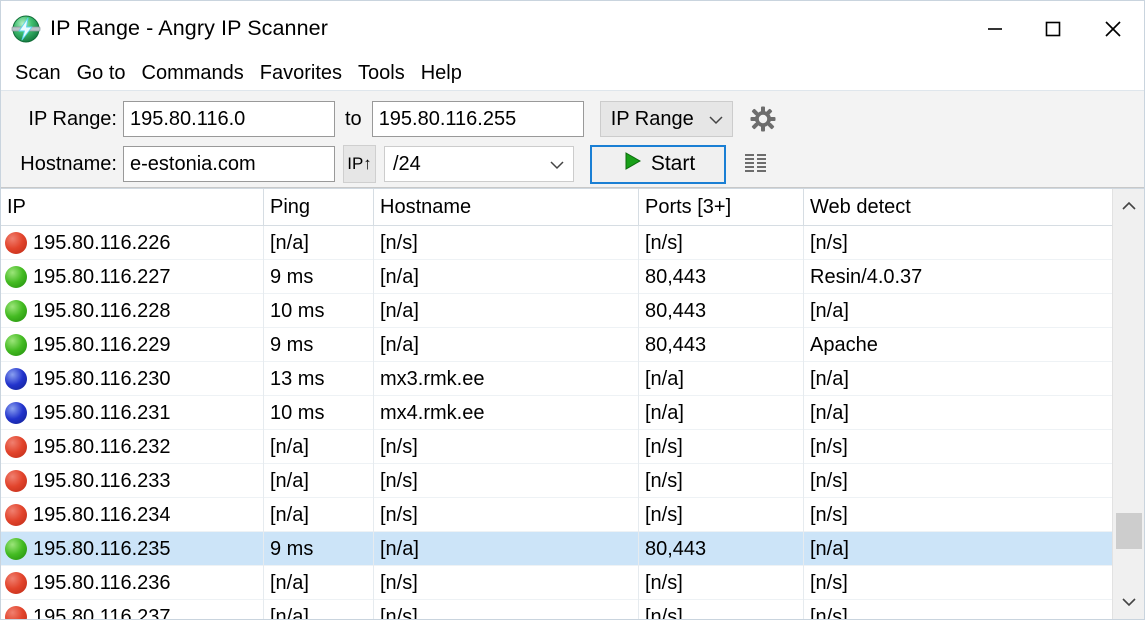  I want to click on menu-item-help: Help, so click(441, 73).